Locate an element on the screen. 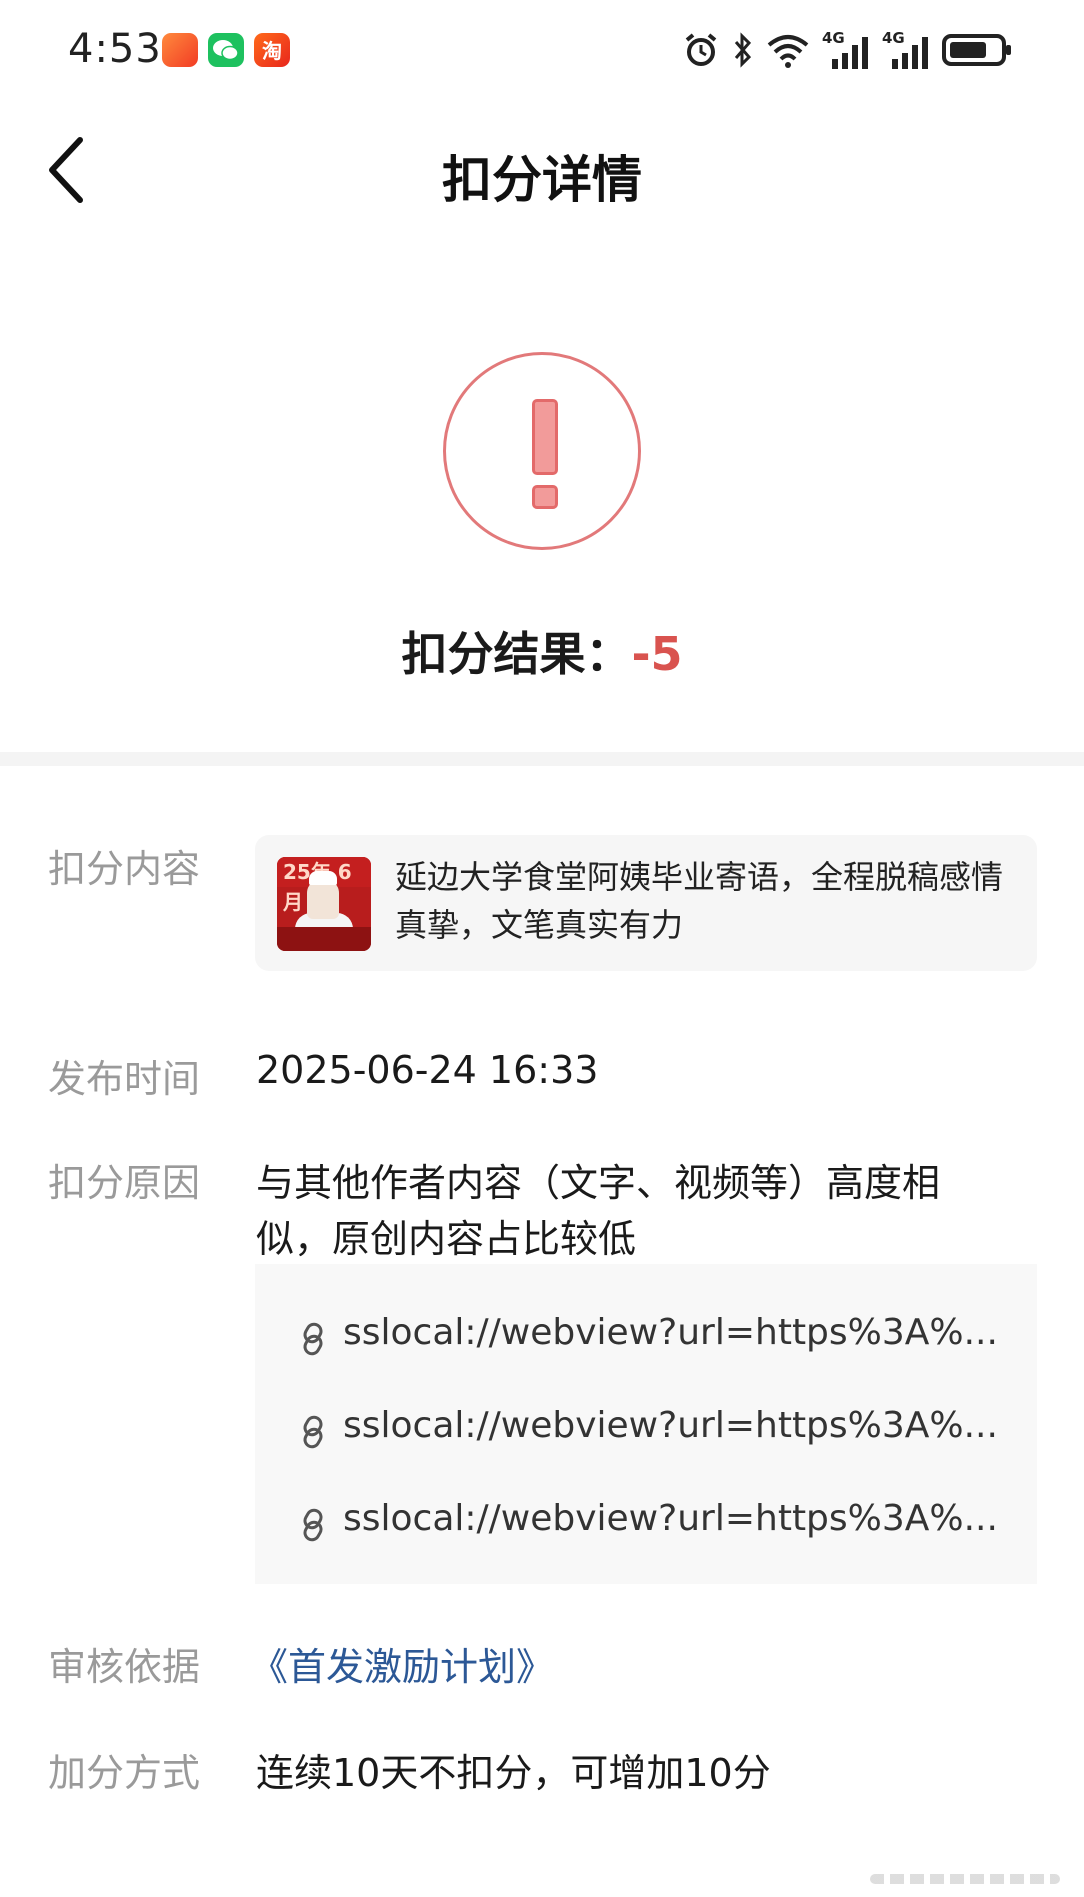 The width and height of the screenshot is (1084, 1897). exclamation-bar is located at coordinates (545, 437).